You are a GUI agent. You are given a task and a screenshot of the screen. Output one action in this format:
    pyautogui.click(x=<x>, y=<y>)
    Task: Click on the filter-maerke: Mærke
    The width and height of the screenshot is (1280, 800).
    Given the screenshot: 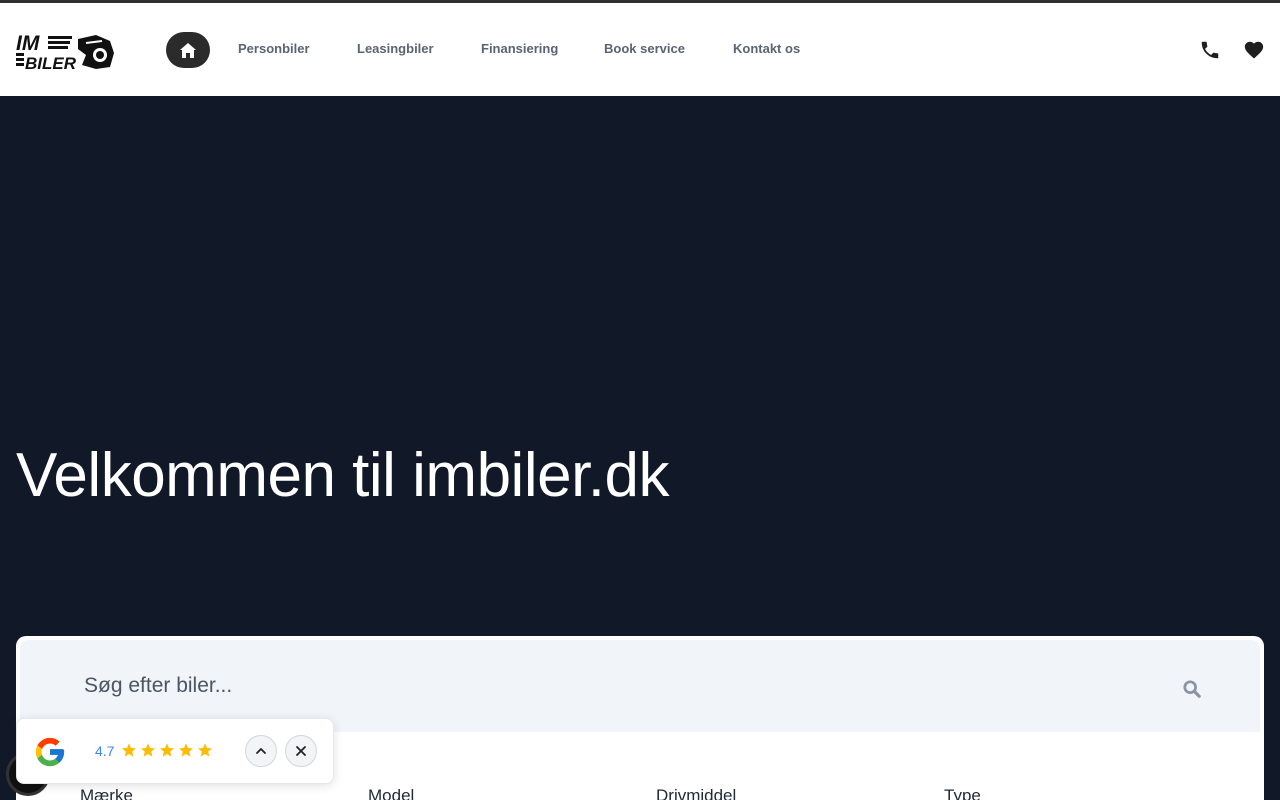 What is the action you would take?
    pyautogui.click(x=106, y=793)
    